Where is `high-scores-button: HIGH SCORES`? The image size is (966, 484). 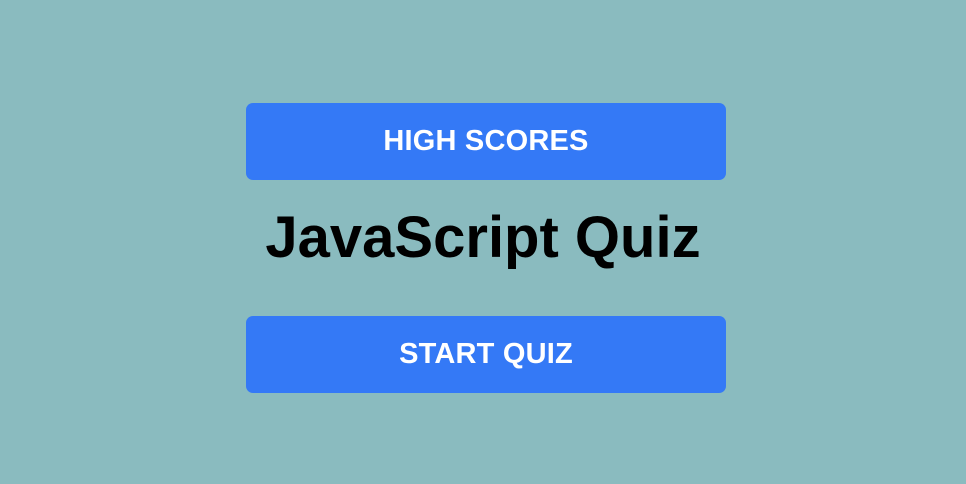 high-scores-button: HIGH SCORES is located at coordinates (486, 141).